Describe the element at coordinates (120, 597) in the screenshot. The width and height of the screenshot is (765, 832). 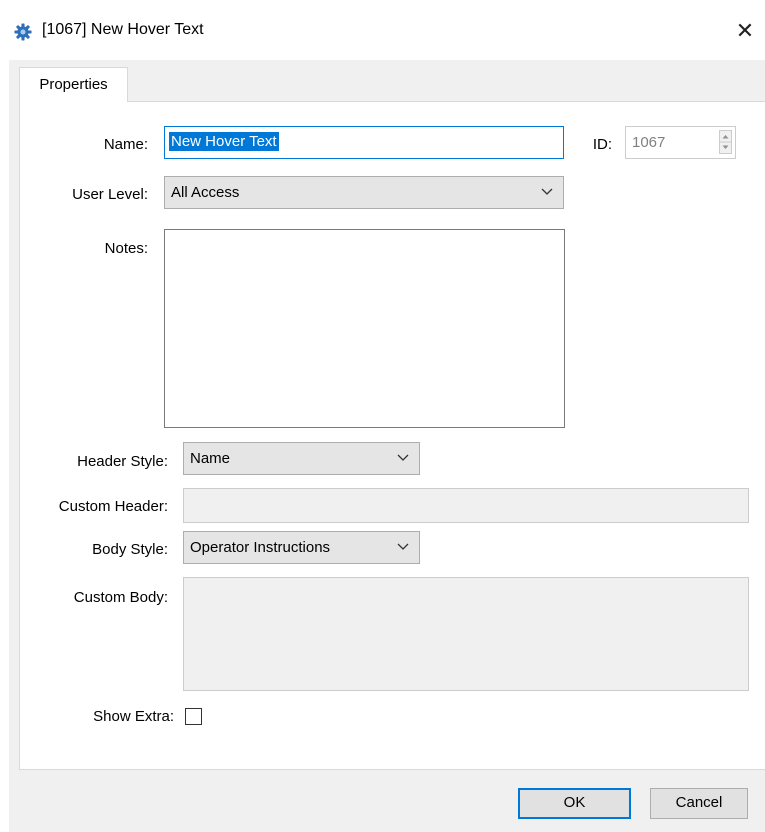
I see `custom-body-label: Custom Body:` at that location.